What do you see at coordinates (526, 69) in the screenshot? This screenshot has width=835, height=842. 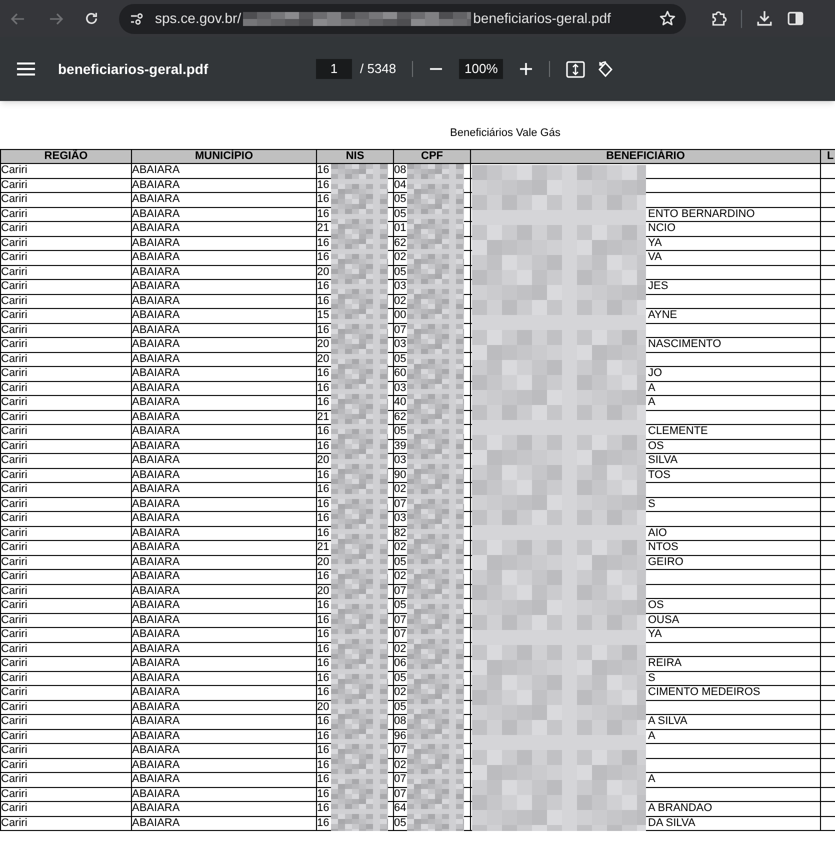 I see `zoom-in-icon` at bounding box center [526, 69].